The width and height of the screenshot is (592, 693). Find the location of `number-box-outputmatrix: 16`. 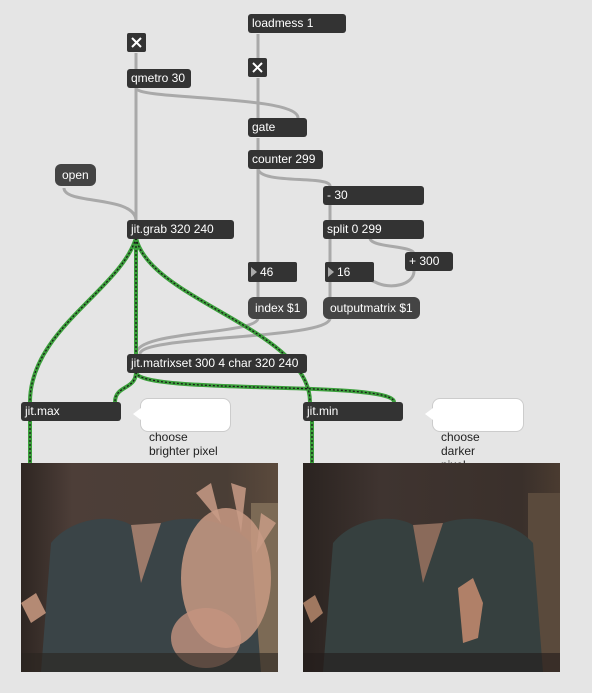

number-box-outputmatrix: 16 is located at coordinates (349, 272).